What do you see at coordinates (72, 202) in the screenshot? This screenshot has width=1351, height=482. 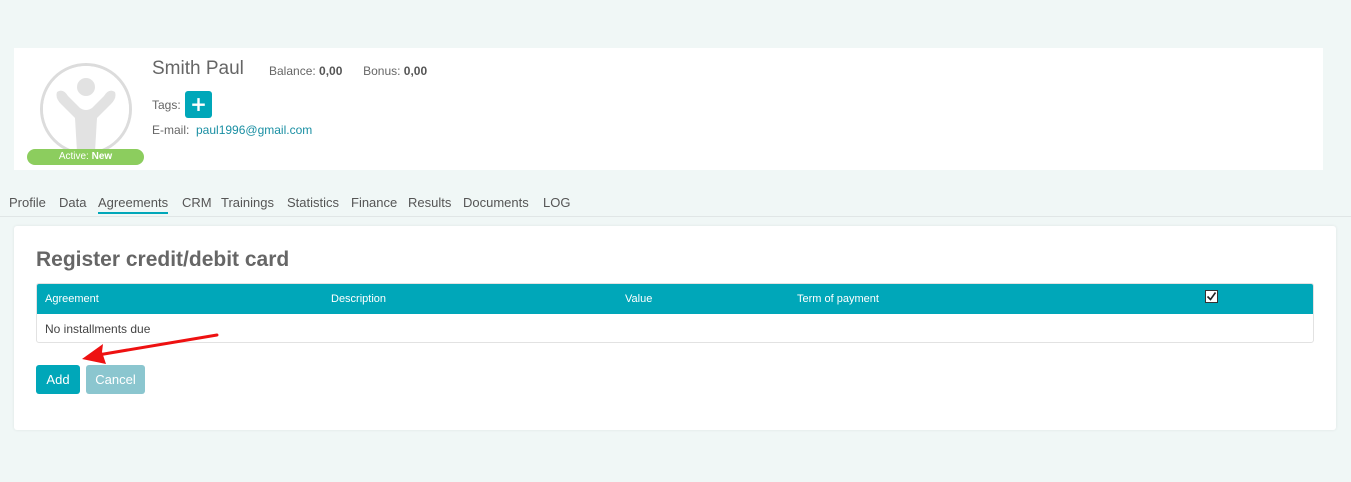 I see `tab-data: Data` at bounding box center [72, 202].